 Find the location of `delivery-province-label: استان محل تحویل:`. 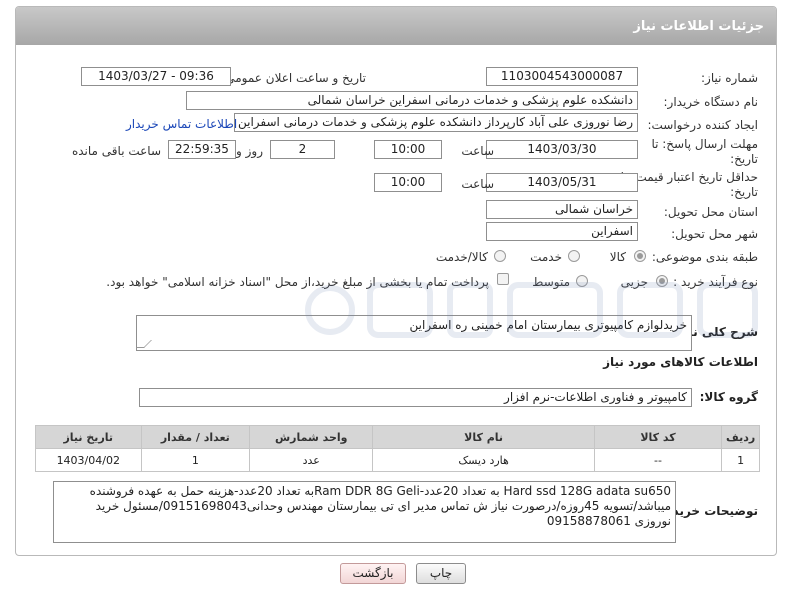

delivery-province-label: استان محل تحویل: is located at coordinates (710, 212).